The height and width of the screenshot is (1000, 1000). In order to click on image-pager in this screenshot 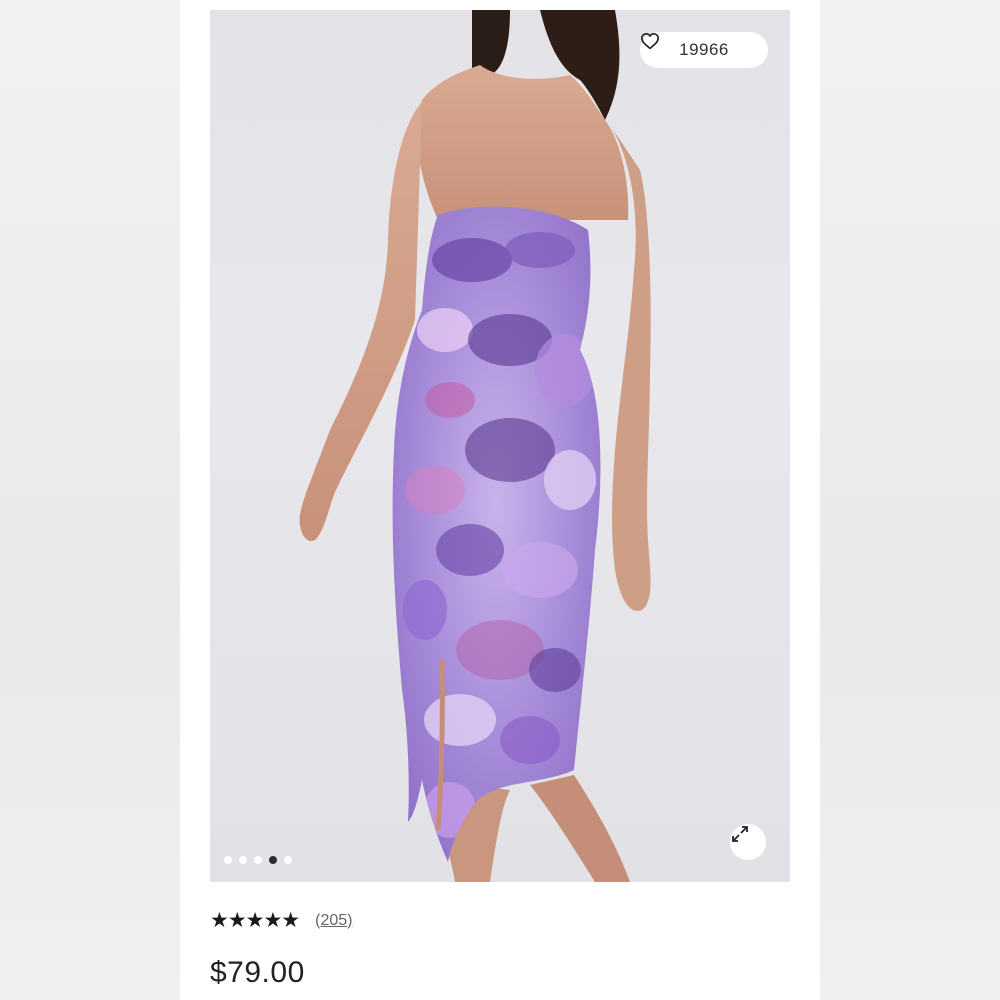, I will do `click(258, 860)`.